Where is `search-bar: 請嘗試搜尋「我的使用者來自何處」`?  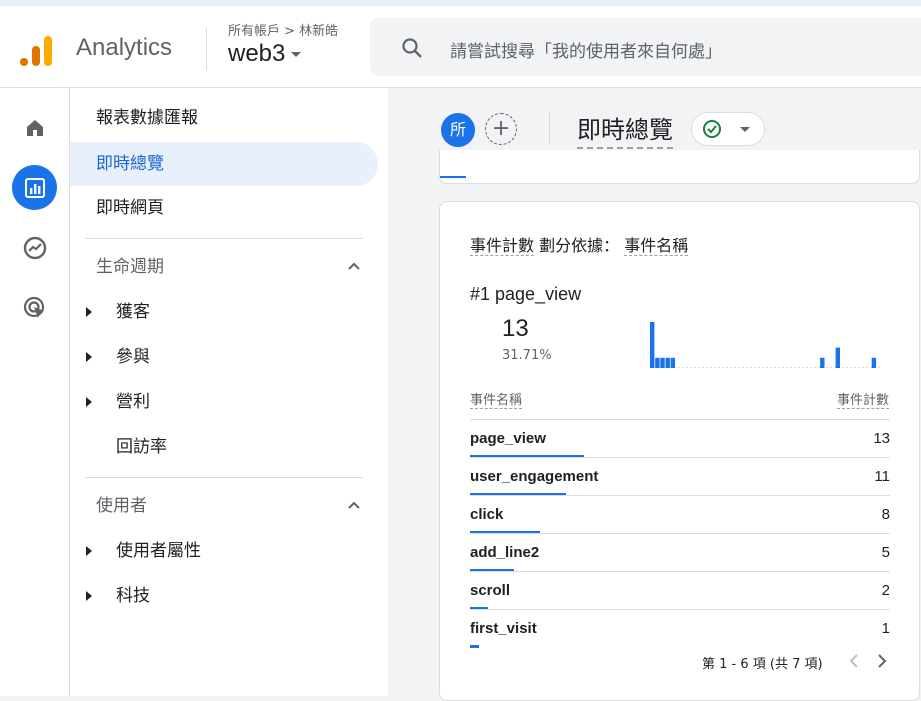
search-bar: 請嘗試搜尋「我的使用者來自何處」 is located at coordinates (645, 47).